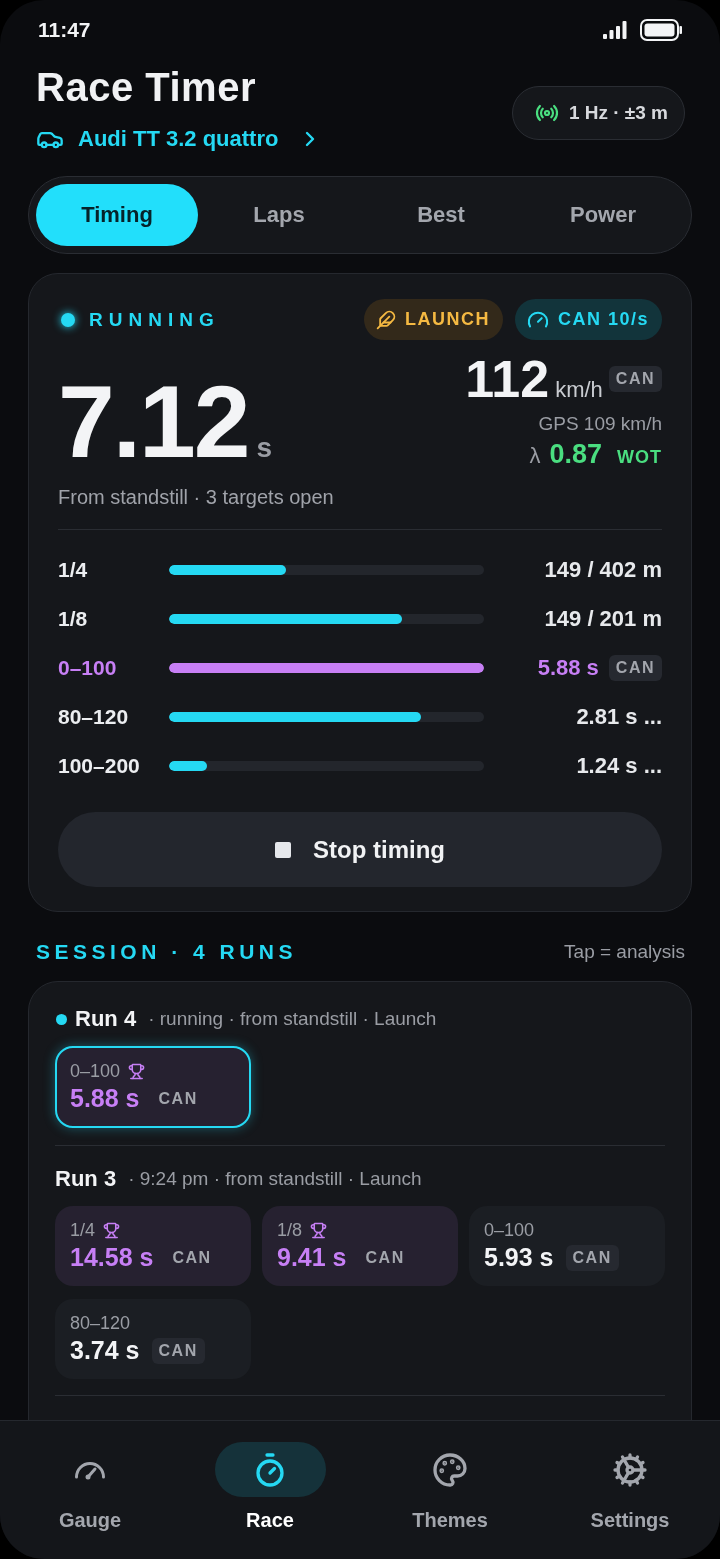 The width and height of the screenshot is (720, 1559). What do you see at coordinates (535, 456) in the screenshot?
I see `lambda-symbol: λ` at bounding box center [535, 456].